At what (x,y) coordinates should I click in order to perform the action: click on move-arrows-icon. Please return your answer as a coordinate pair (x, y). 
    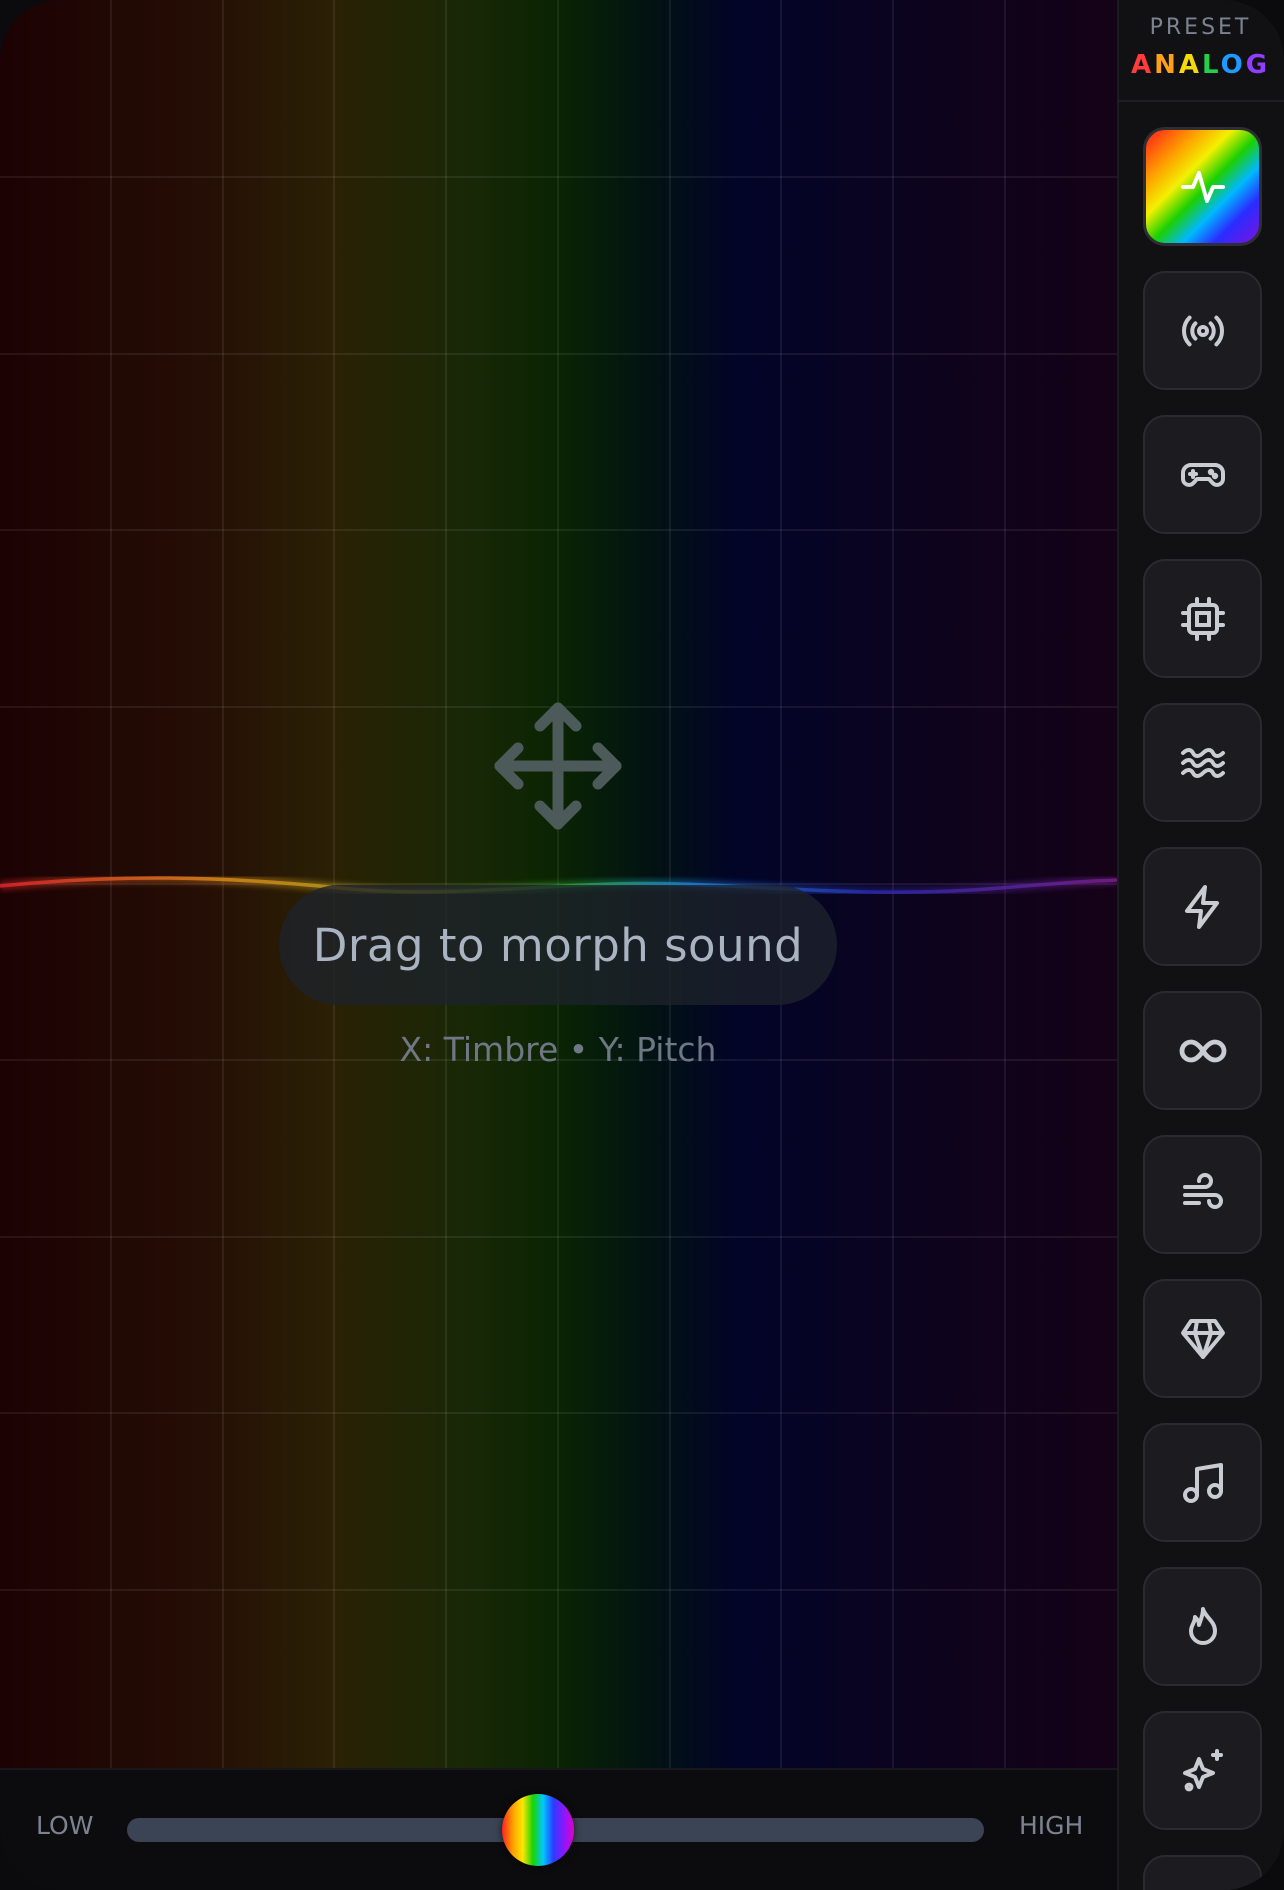
    Looking at the image, I should click on (558, 766).